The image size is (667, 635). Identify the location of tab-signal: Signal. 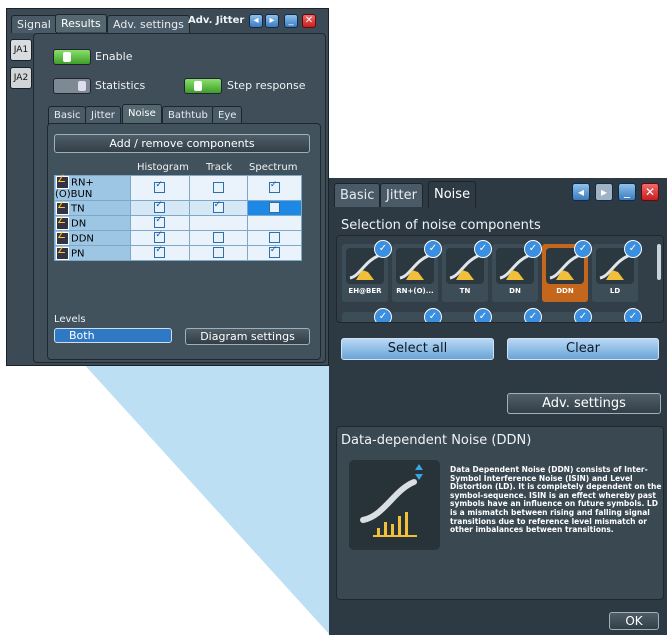
(34, 24).